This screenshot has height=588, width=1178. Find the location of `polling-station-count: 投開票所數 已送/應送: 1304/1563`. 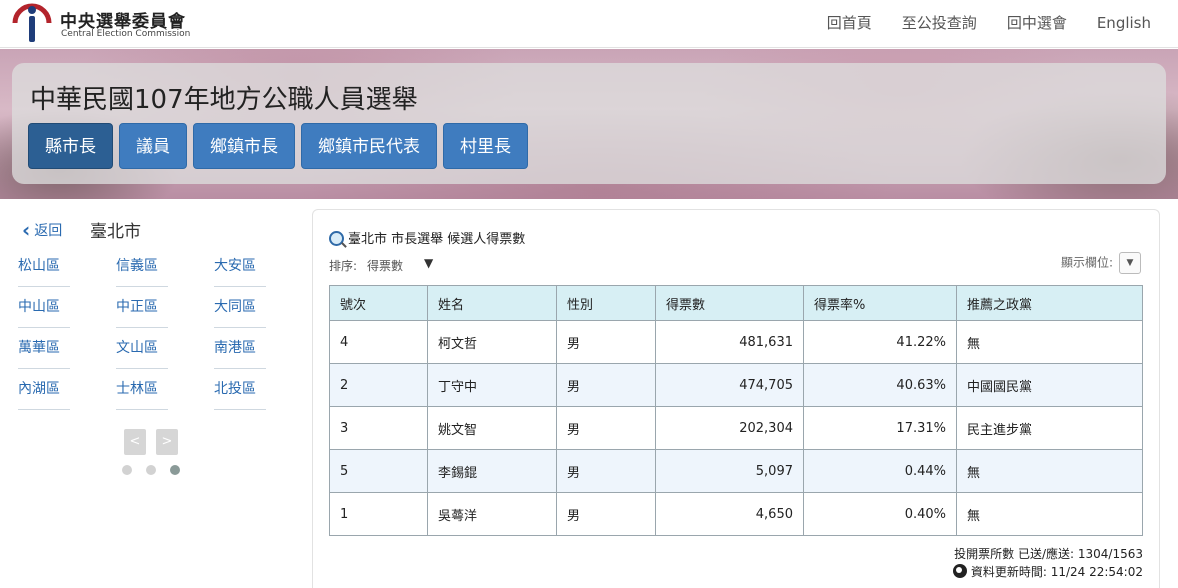

polling-station-count: 投開票所數 已送/應送: 1304/1563 is located at coordinates (1048, 554).